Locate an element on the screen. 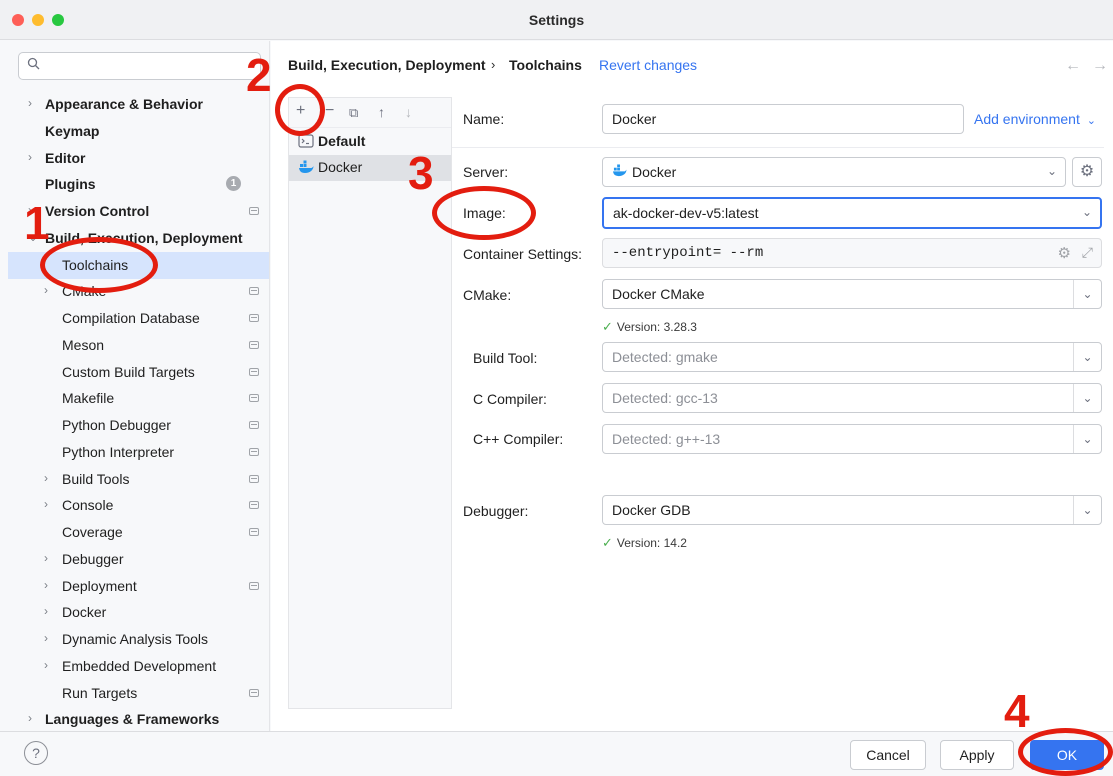 The height and width of the screenshot is (776, 1113). sidebar-item-makefile: Makefile is located at coordinates (138, 398).